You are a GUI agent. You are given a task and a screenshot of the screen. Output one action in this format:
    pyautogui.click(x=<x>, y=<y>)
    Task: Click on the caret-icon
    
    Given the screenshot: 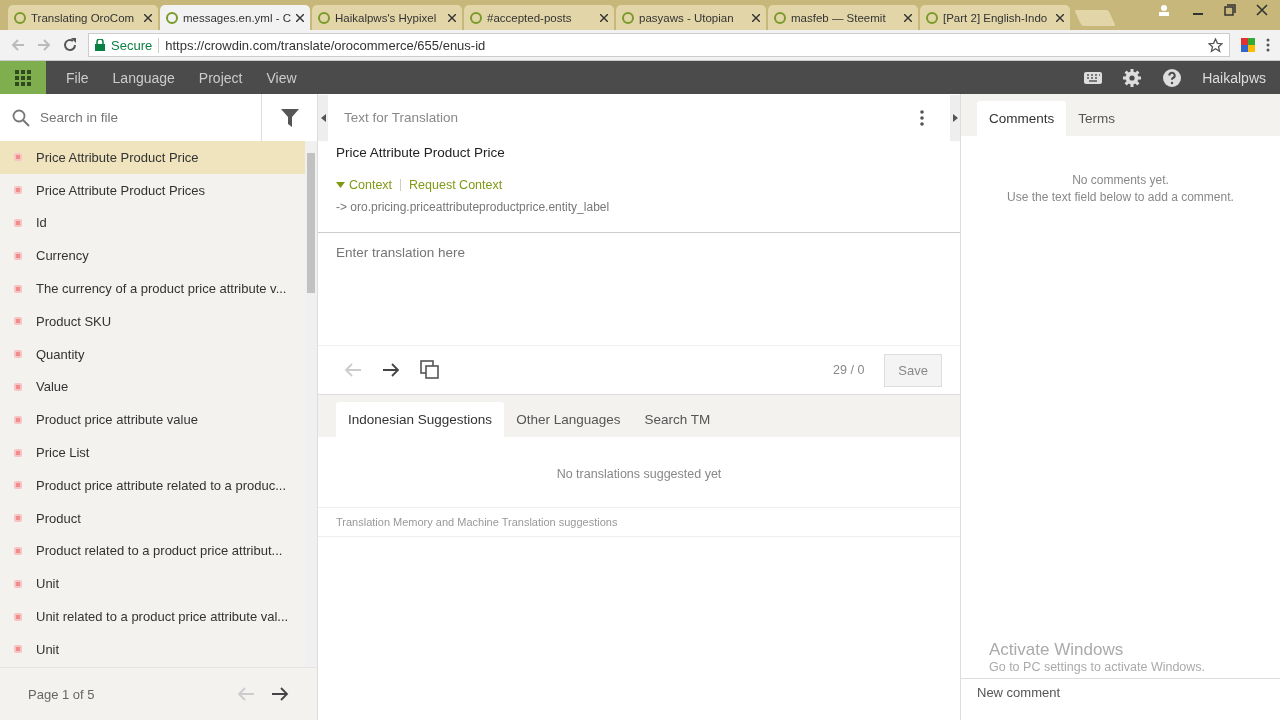 What is the action you would take?
    pyautogui.click(x=340, y=185)
    